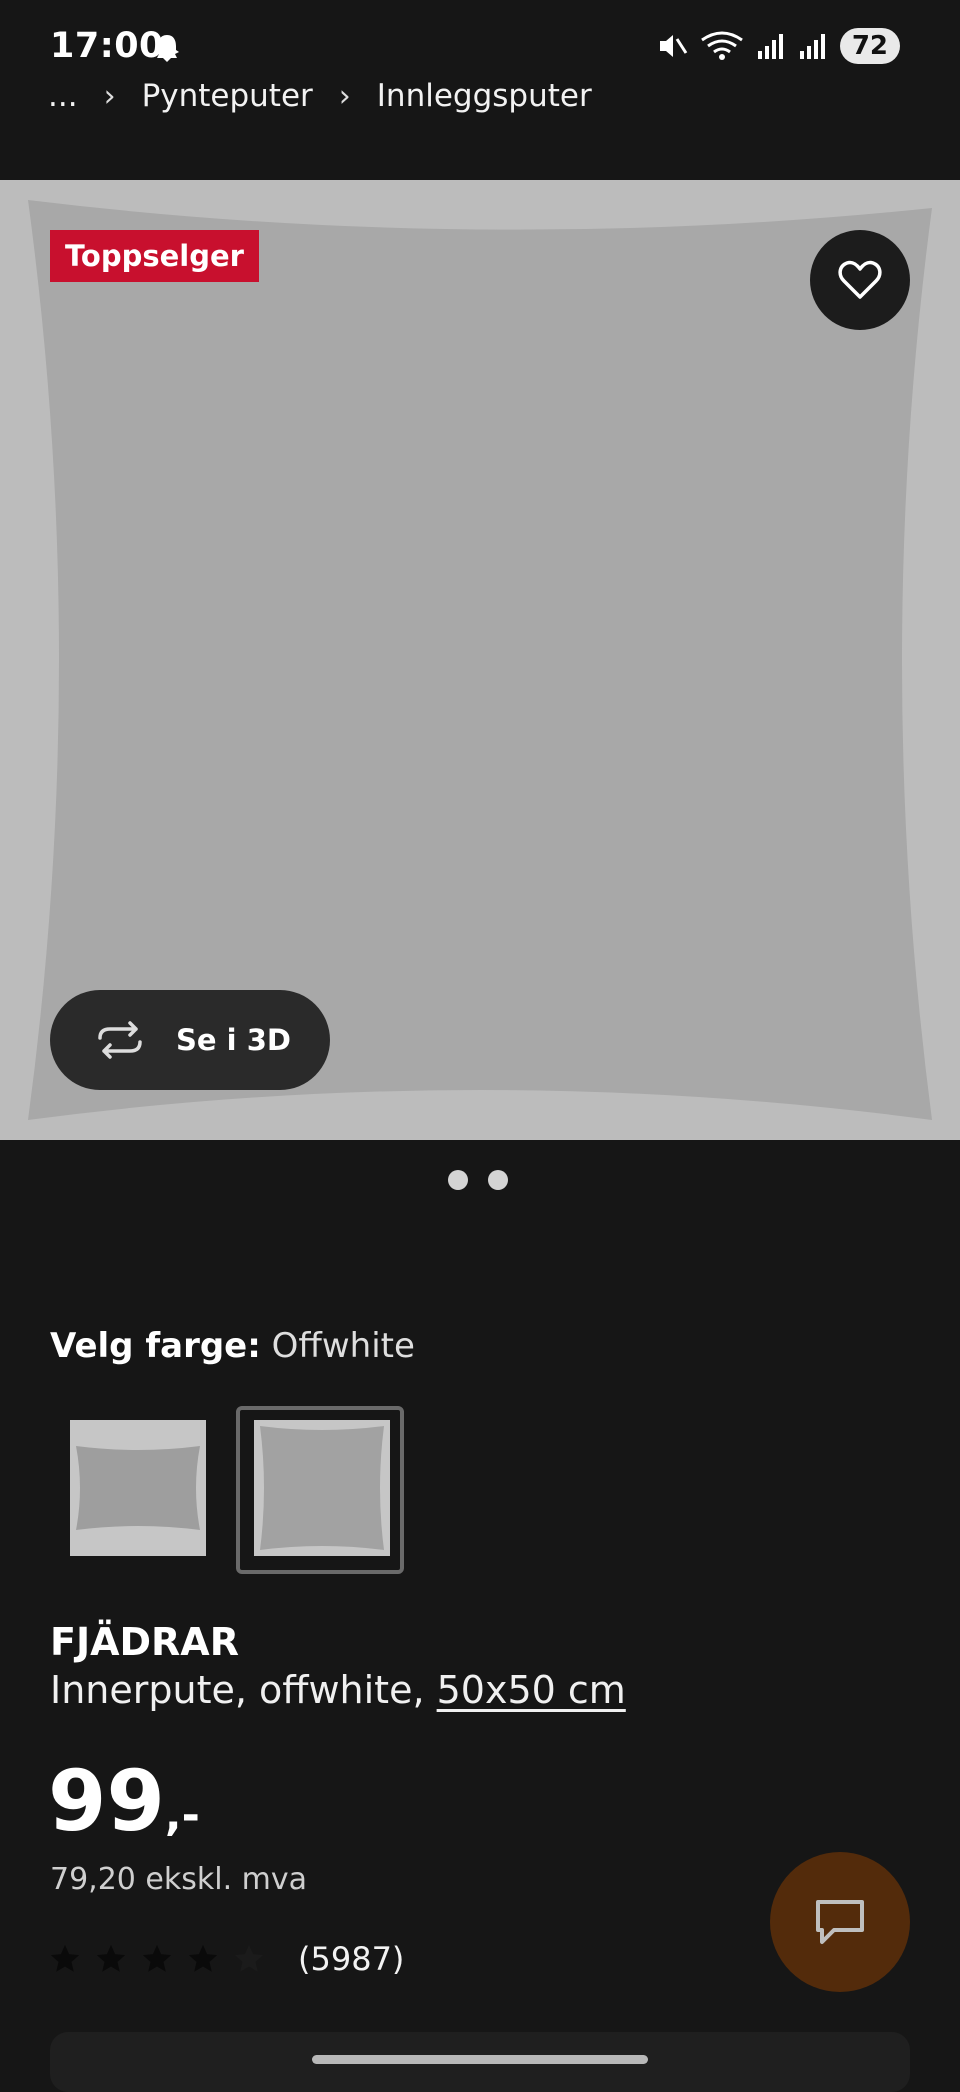  I want to click on product-size-link: 50x50 cm, so click(531, 1690).